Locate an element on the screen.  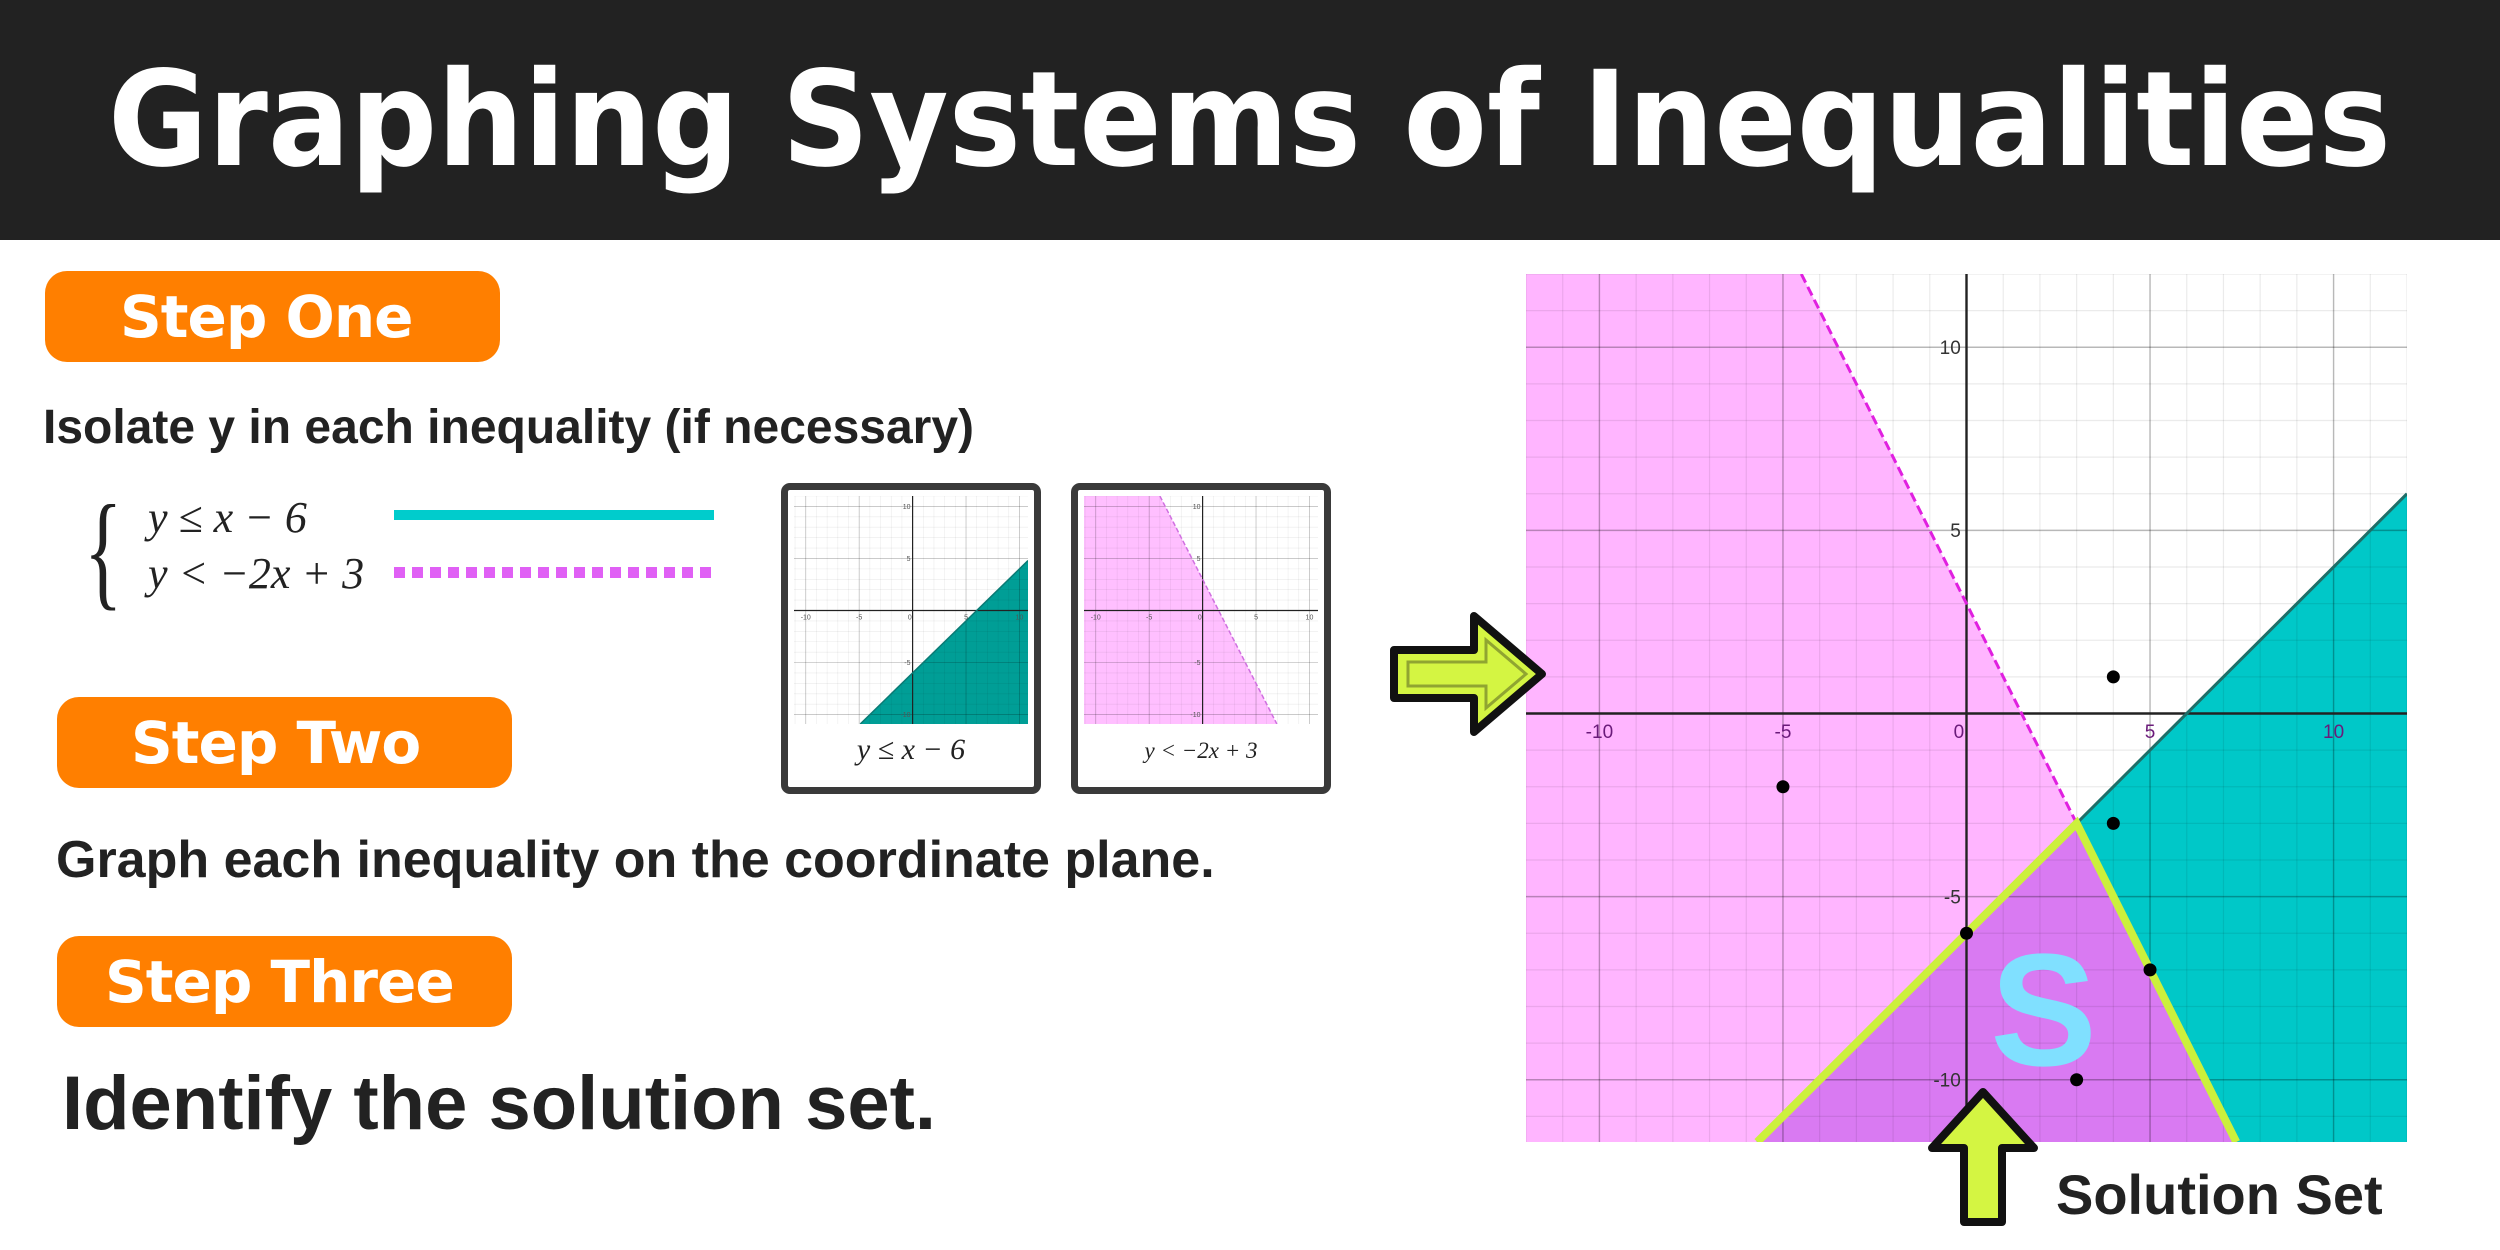
solid-line-legend is located at coordinates (554, 515).